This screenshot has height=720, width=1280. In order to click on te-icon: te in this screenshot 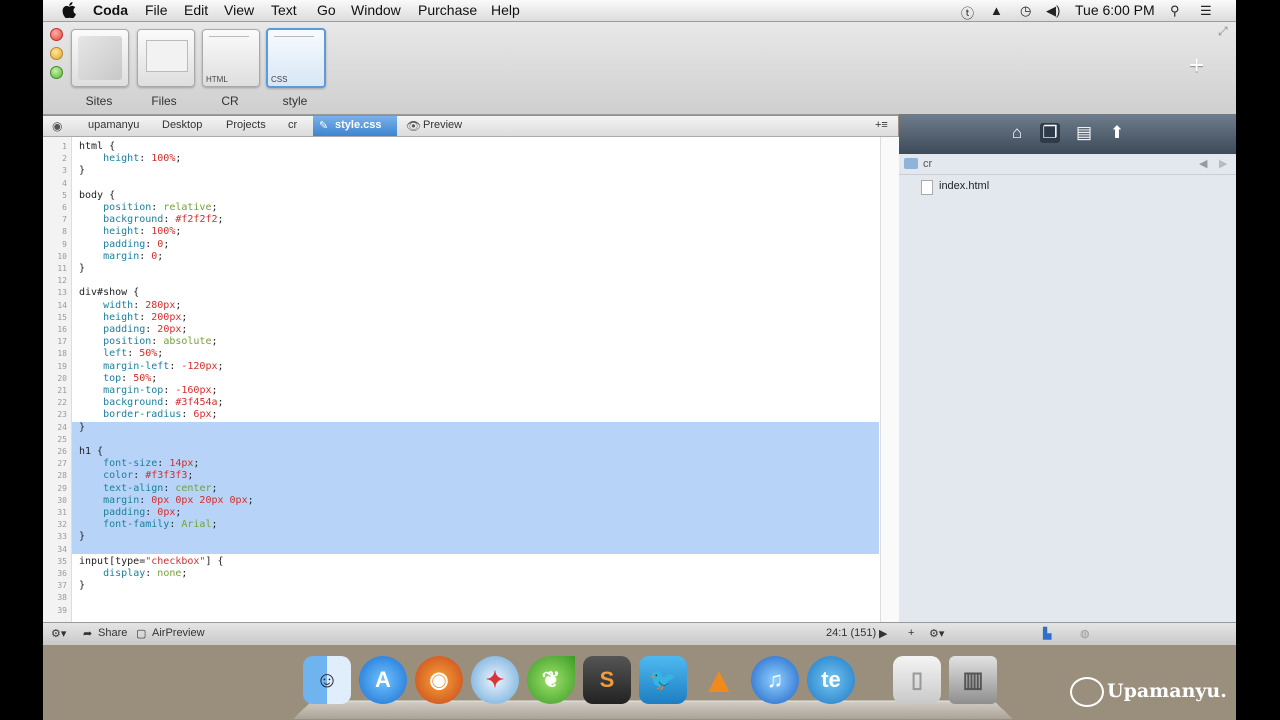, I will do `click(831, 680)`.